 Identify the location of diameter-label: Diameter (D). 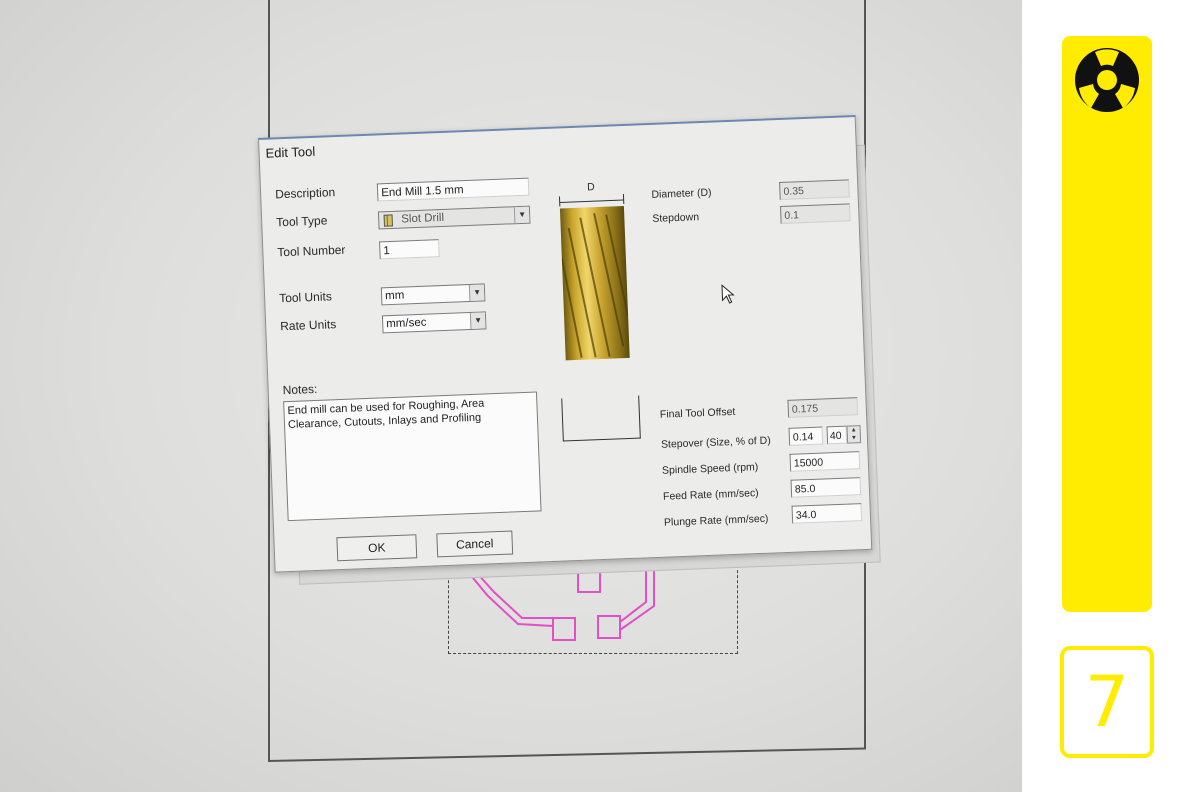
(681, 193).